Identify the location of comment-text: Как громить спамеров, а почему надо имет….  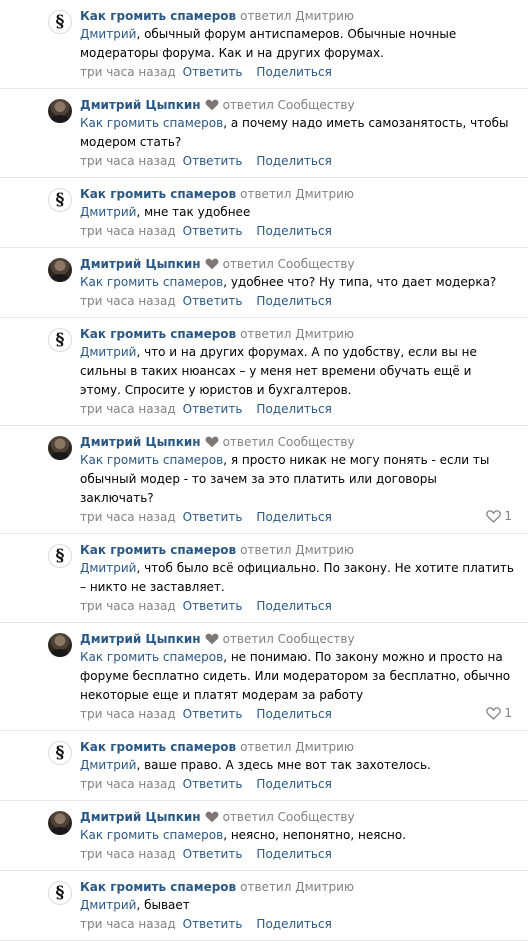
(297, 132).